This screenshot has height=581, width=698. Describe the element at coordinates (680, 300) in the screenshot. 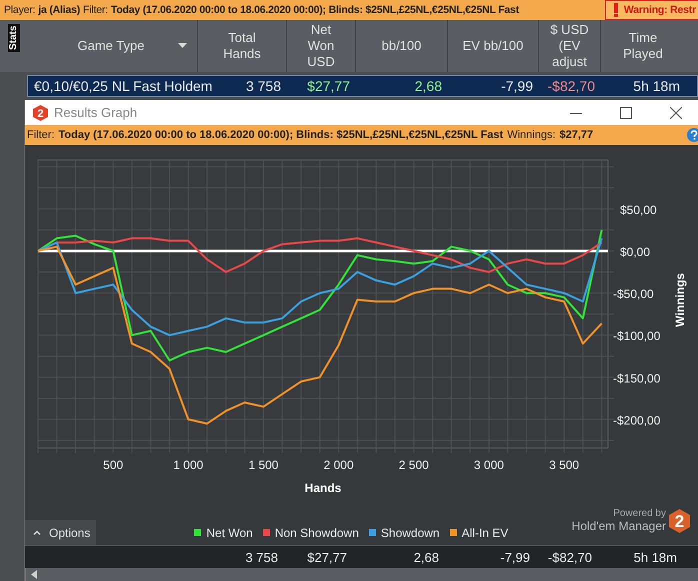

I see `y-axis-title: Winnings` at that location.